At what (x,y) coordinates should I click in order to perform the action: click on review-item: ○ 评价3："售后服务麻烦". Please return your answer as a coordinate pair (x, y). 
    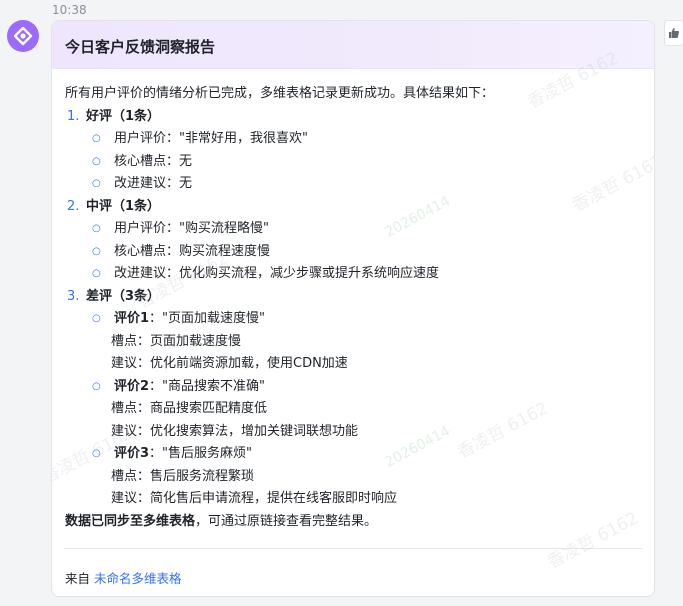
    Looking at the image, I should click on (365, 454).